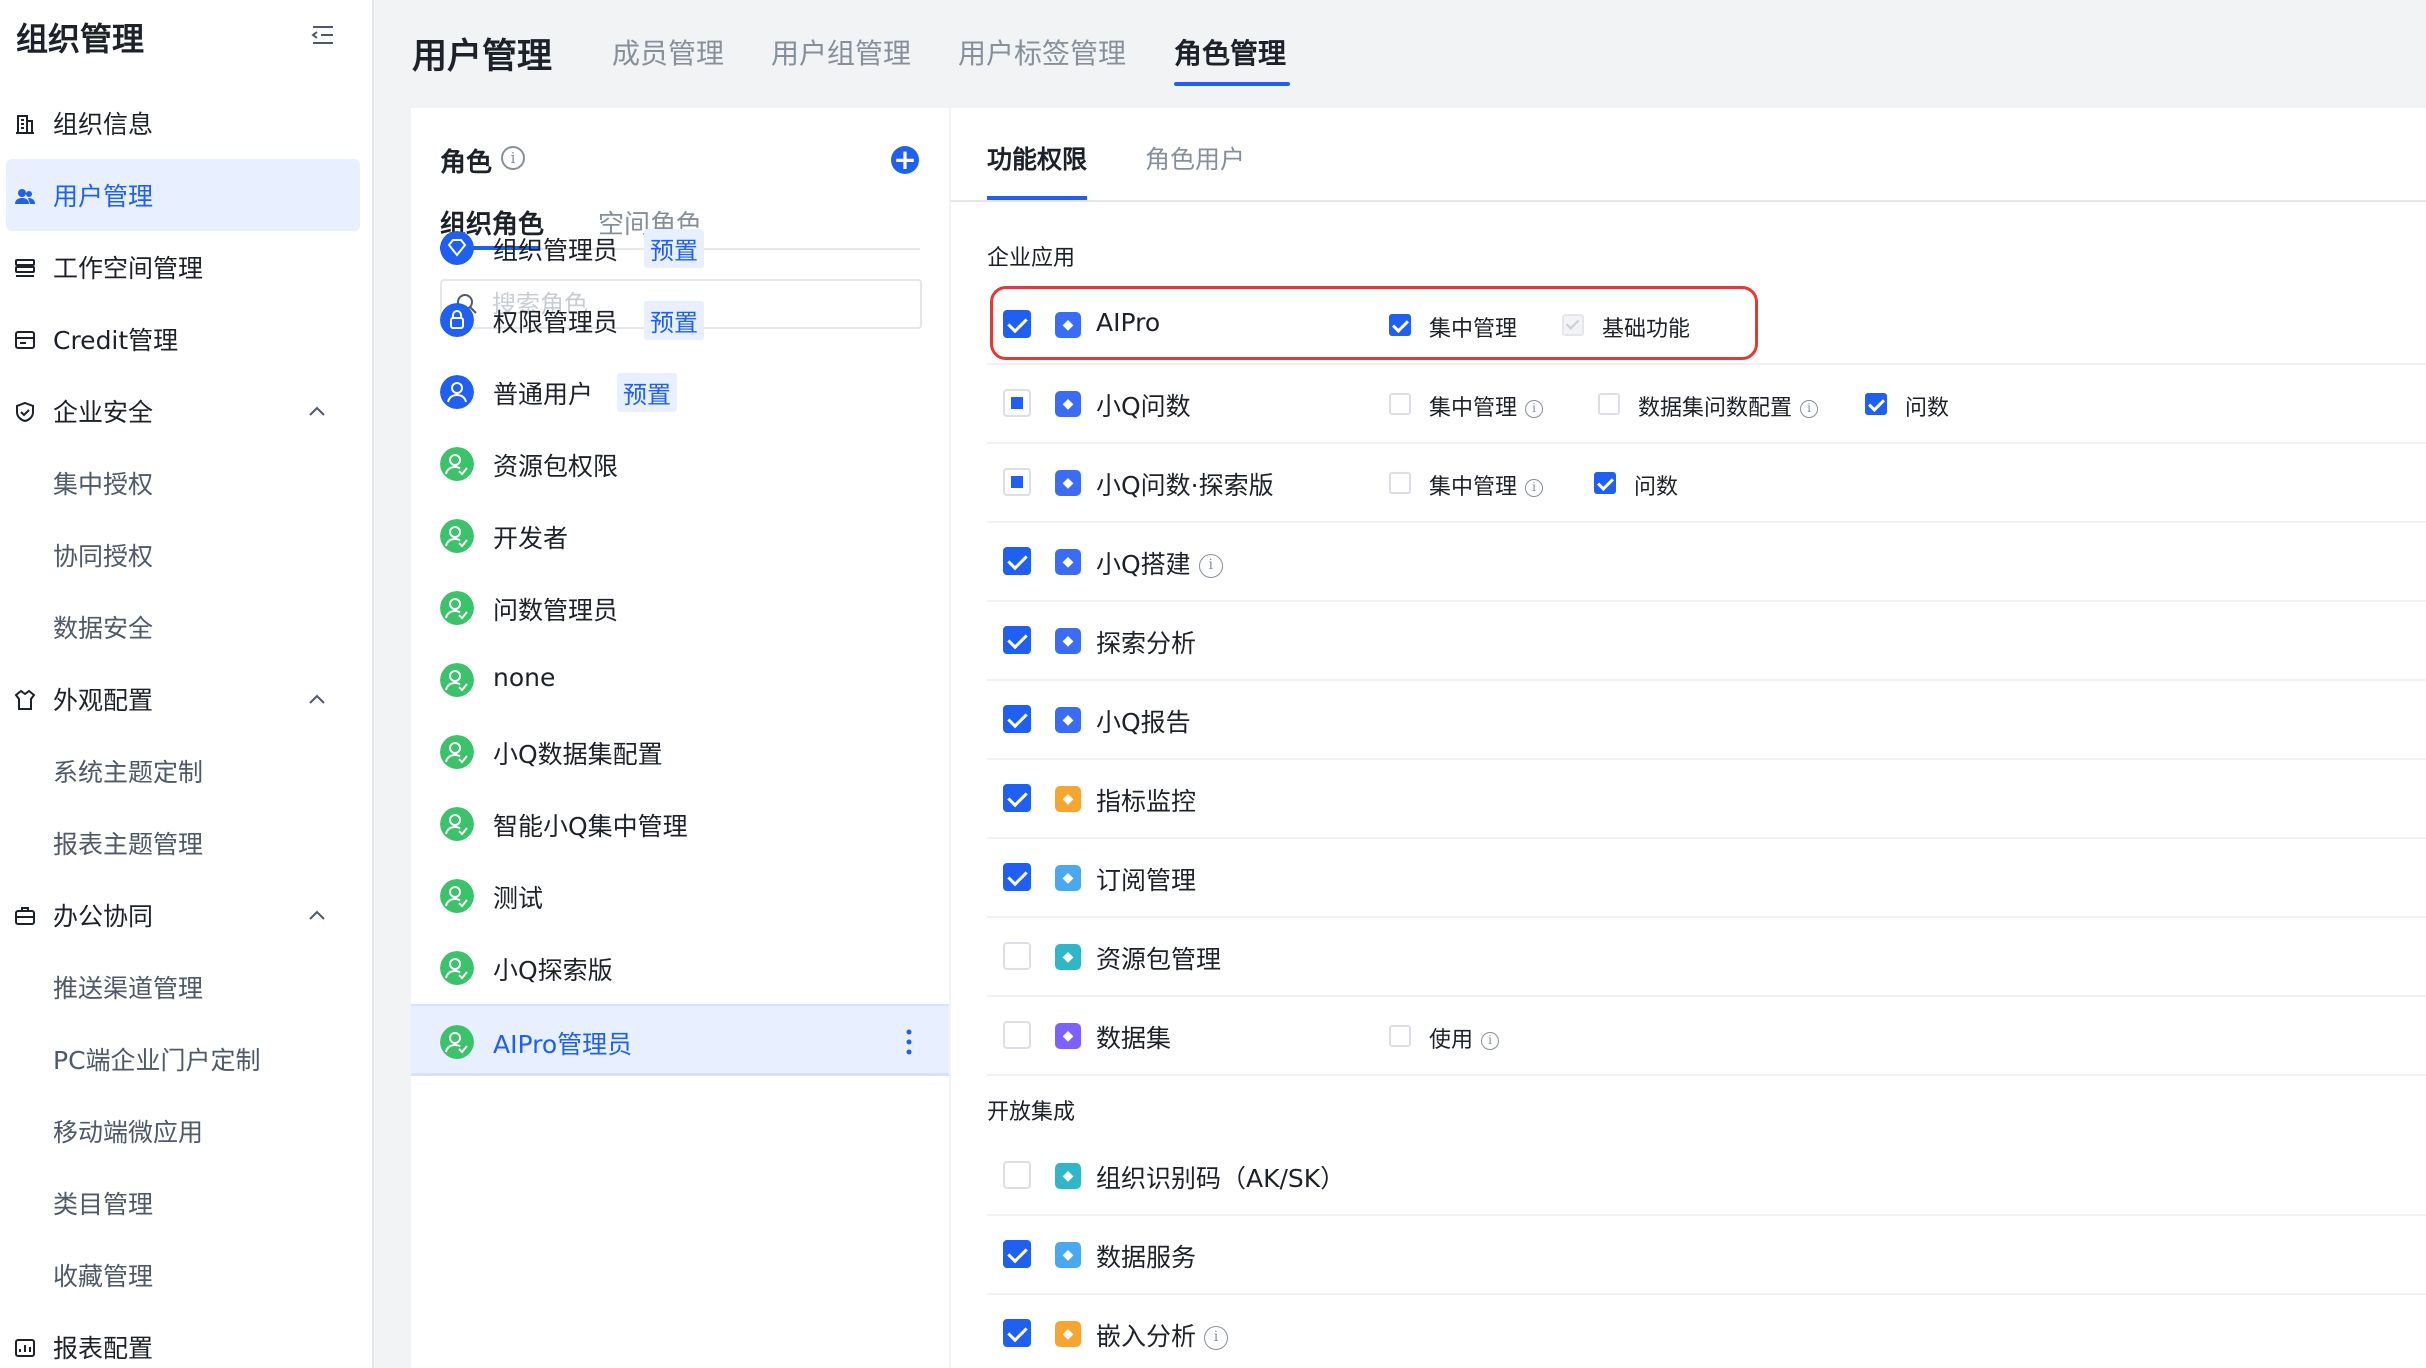  What do you see at coordinates (183, 195) in the screenshot?
I see `sidebar-item: 用户管理` at bounding box center [183, 195].